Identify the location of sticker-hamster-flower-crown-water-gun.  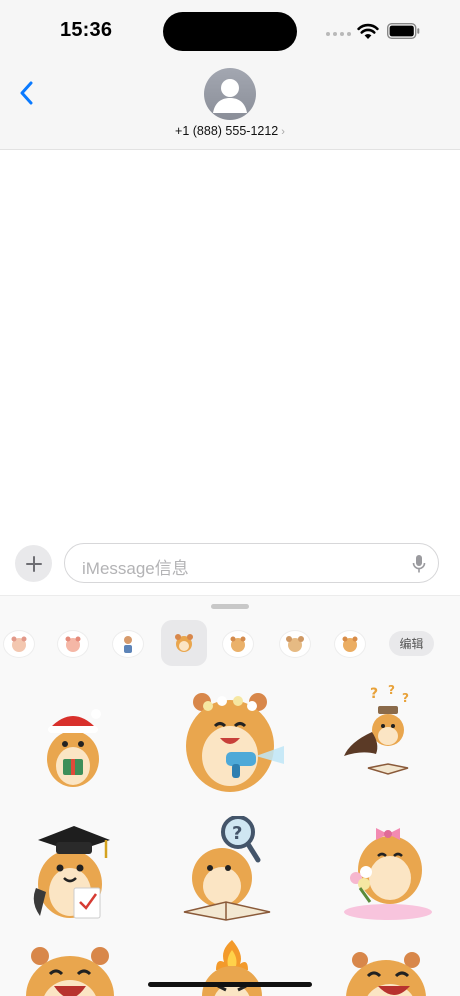
(233, 739).